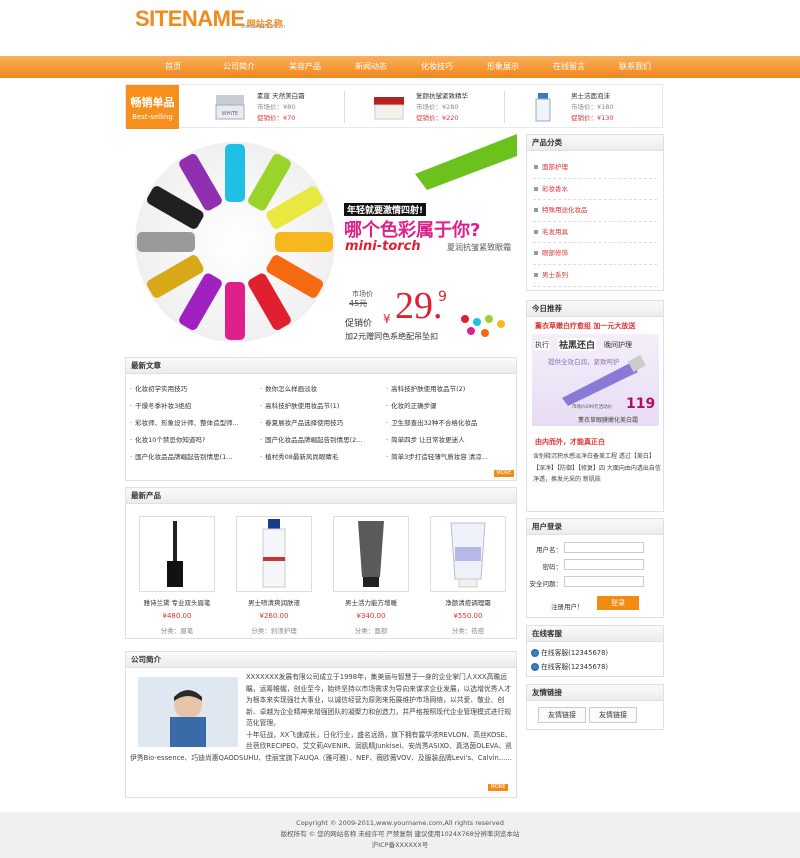 This screenshot has width=800, height=858. Describe the element at coordinates (320, 405) in the screenshot. I see `news-item: 高科技护肤使用妆品节(1)` at that location.